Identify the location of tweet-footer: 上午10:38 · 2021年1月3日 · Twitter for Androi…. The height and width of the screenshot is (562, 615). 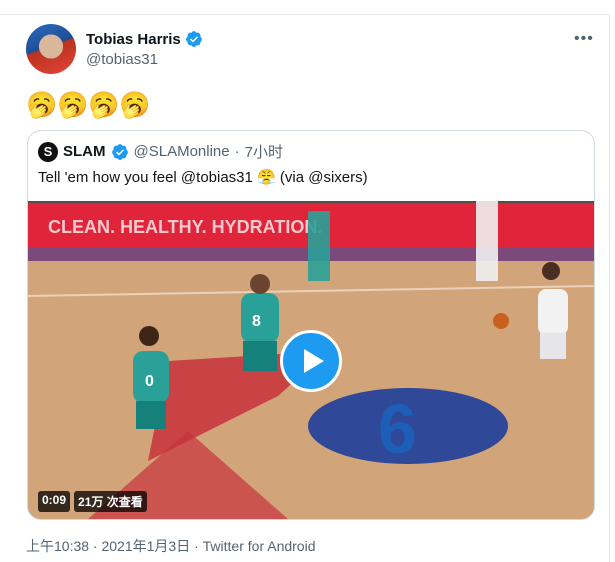
(170, 546).